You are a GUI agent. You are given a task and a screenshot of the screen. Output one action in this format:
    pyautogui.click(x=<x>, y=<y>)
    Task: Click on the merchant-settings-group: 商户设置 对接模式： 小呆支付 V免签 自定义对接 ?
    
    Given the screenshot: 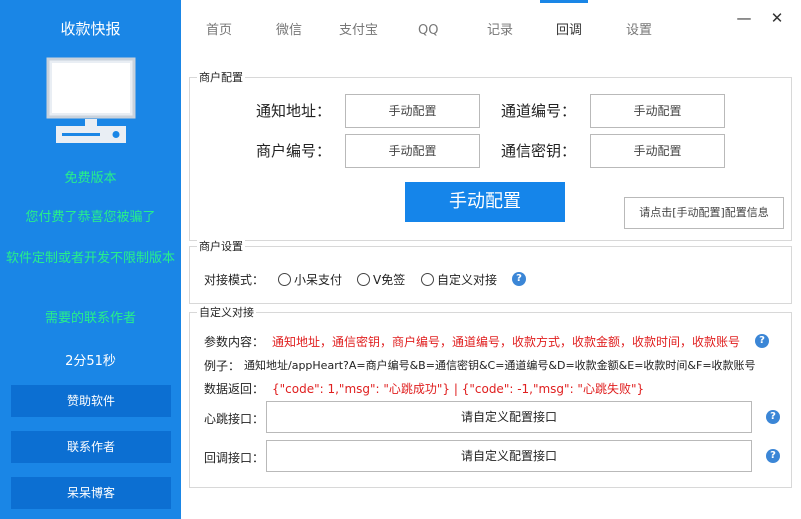 What is the action you would take?
    pyautogui.click(x=490, y=272)
    